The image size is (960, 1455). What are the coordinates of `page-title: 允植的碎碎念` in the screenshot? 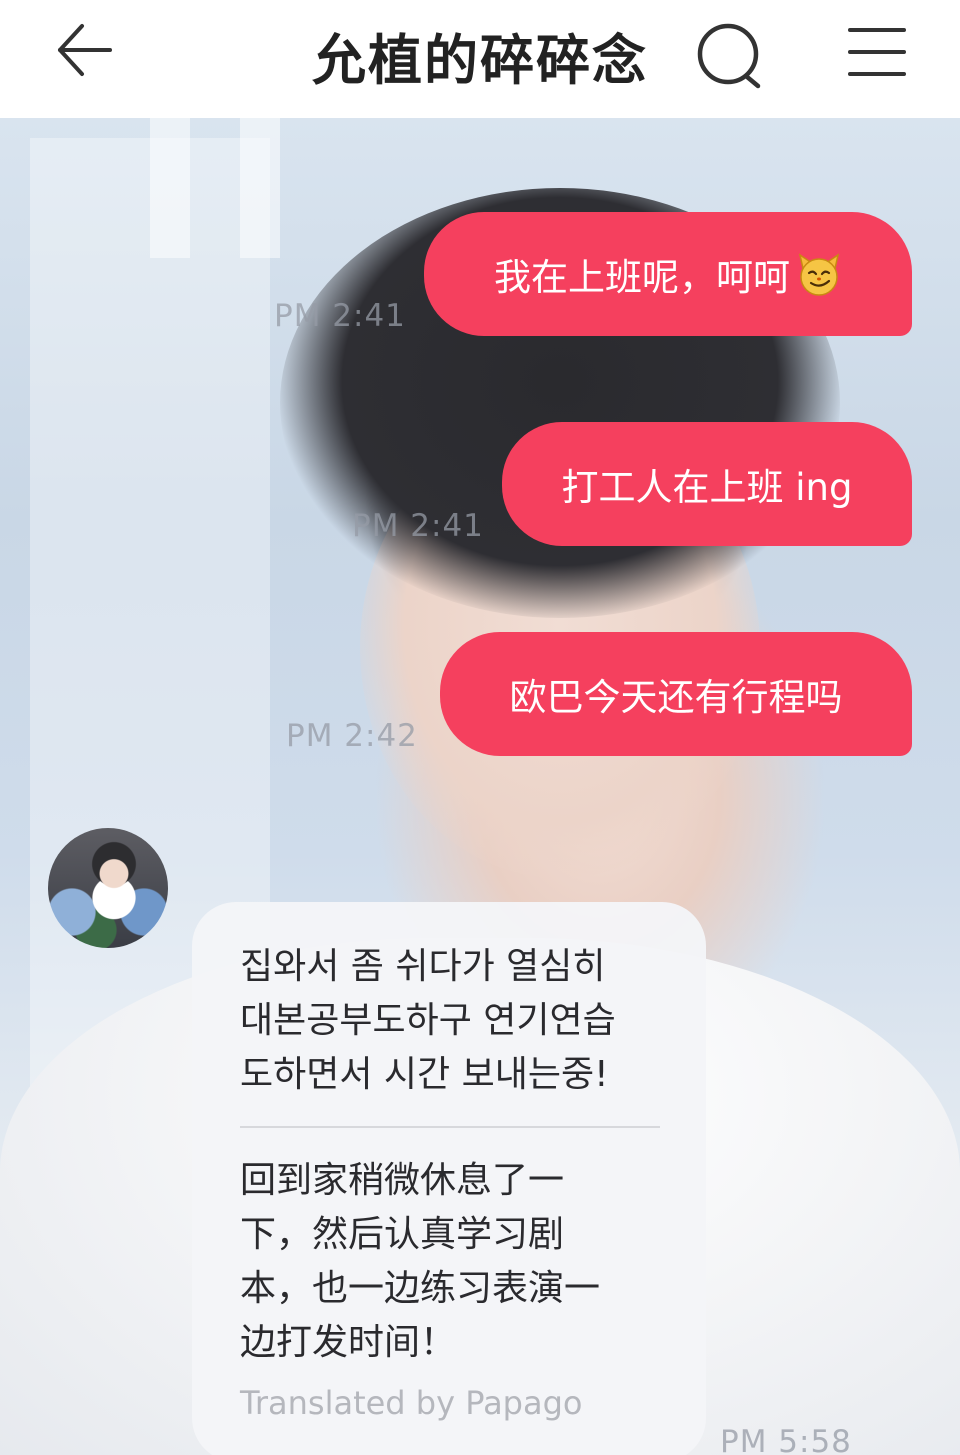 It's located at (480, 60).